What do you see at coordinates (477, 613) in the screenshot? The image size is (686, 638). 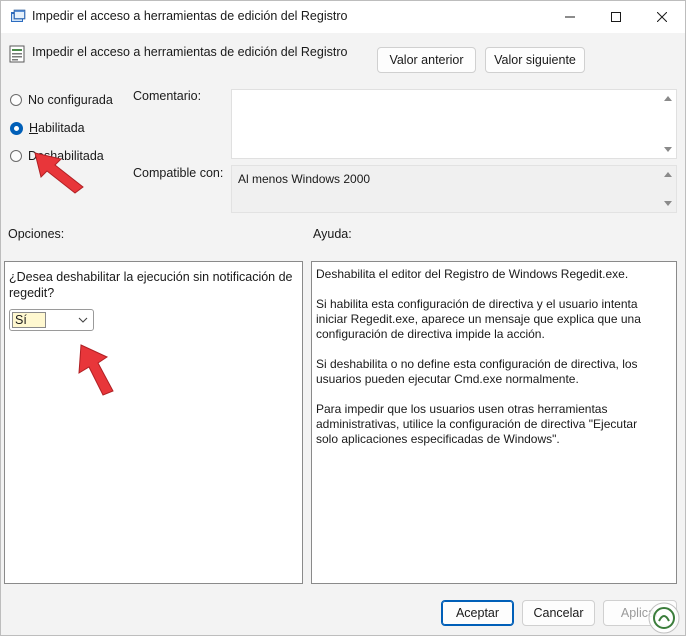 I see `ok-button: Aceptar` at bounding box center [477, 613].